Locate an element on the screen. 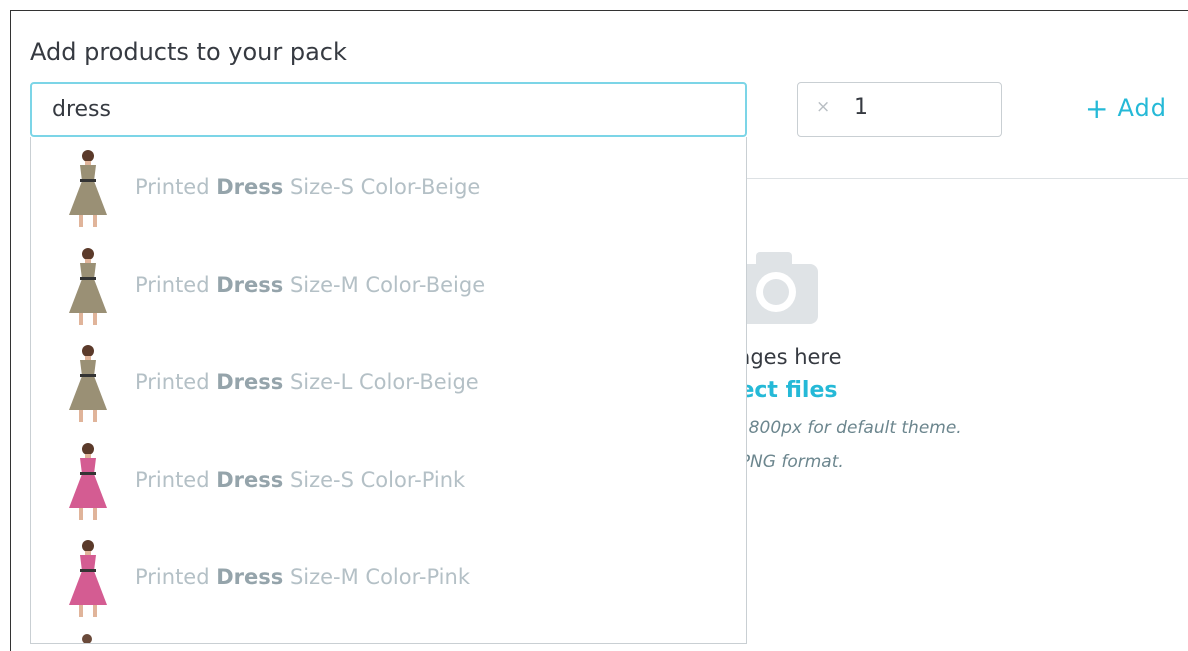 The height and width of the screenshot is (651, 1188). suggestion-label: Printed Dress Size-M Color-Beige is located at coordinates (310, 285).